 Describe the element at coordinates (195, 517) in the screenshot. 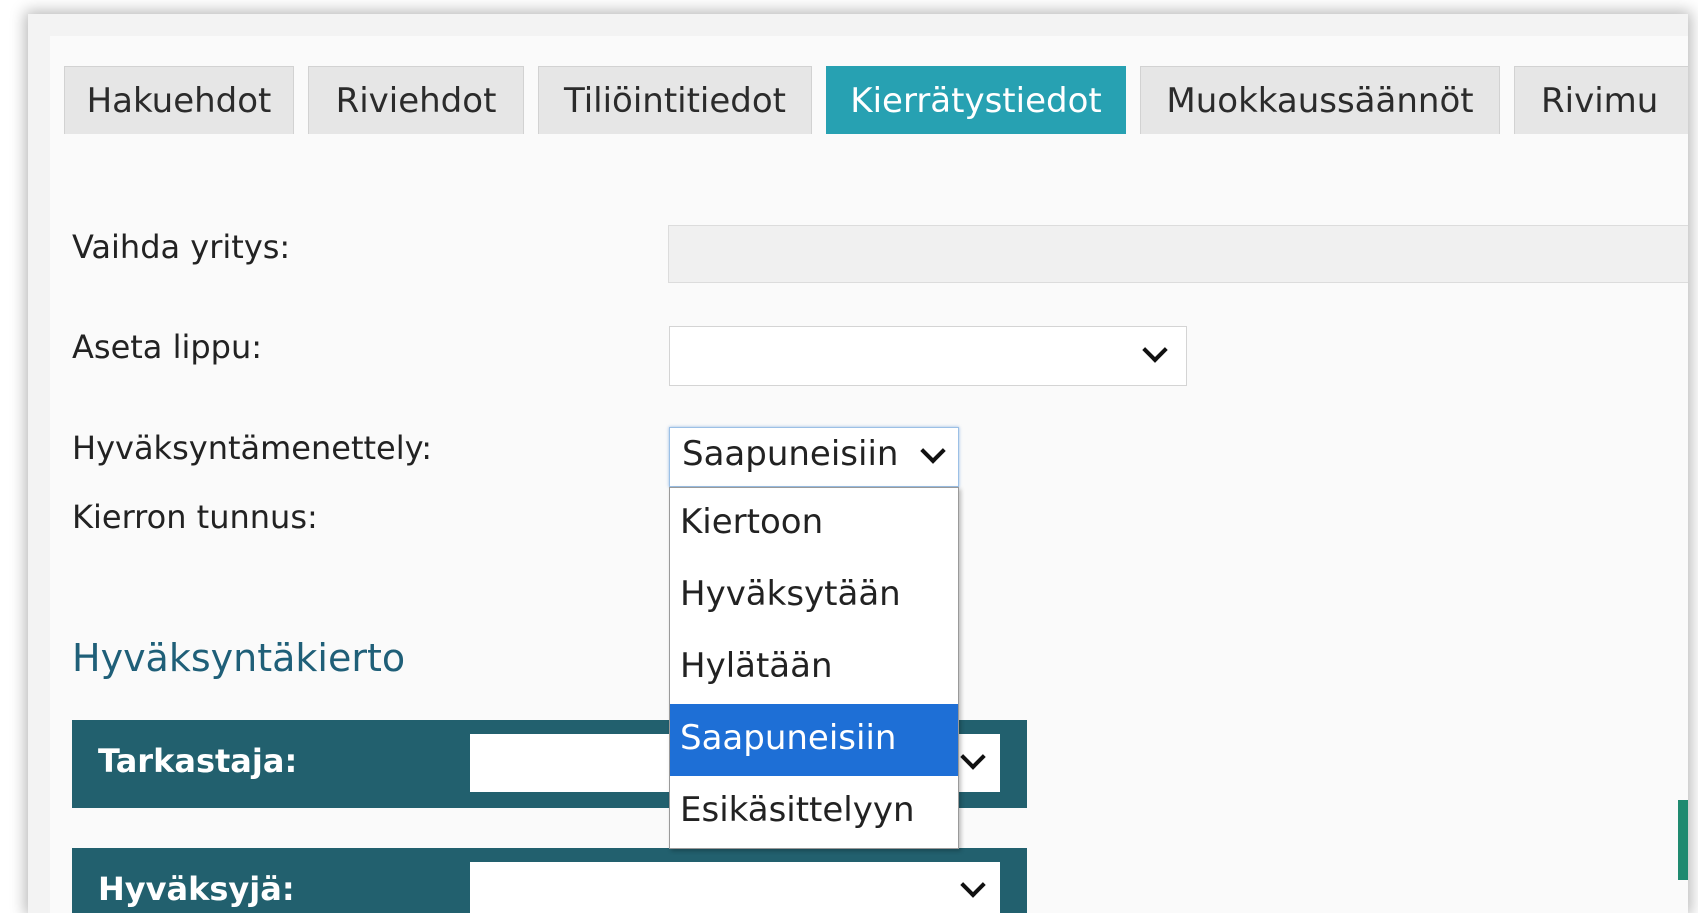

I see `circulation-id-label: Kierron tunnus:` at that location.